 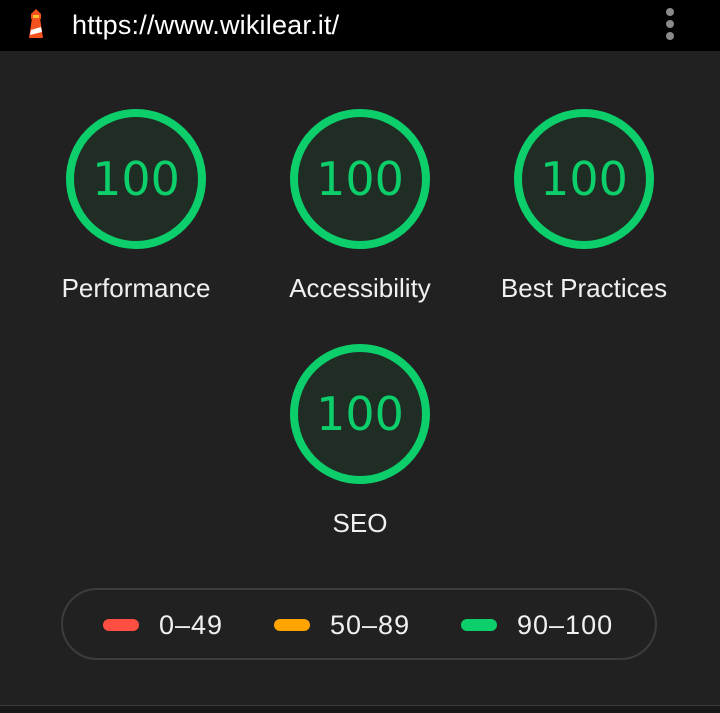 I want to click on legend-average-pill, so click(x=292, y=625).